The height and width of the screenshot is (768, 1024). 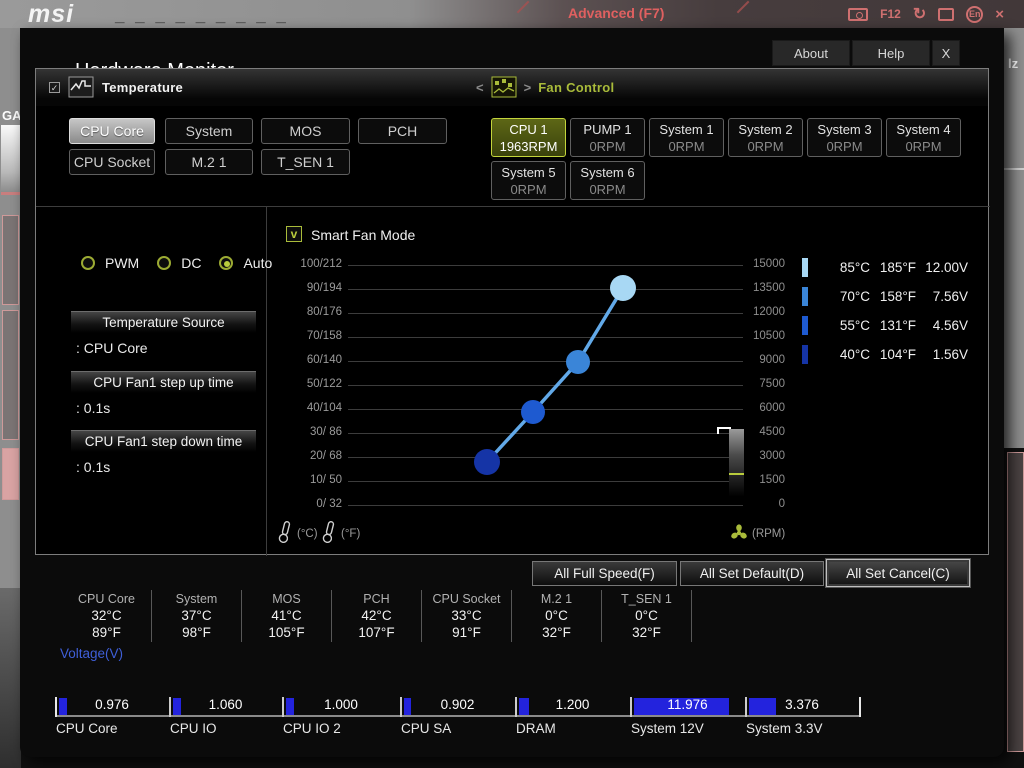 What do you see at coordinates (341, 704) in the screenshot?
I see `voltage-value: 1.000` at bounding box center [341, 704].